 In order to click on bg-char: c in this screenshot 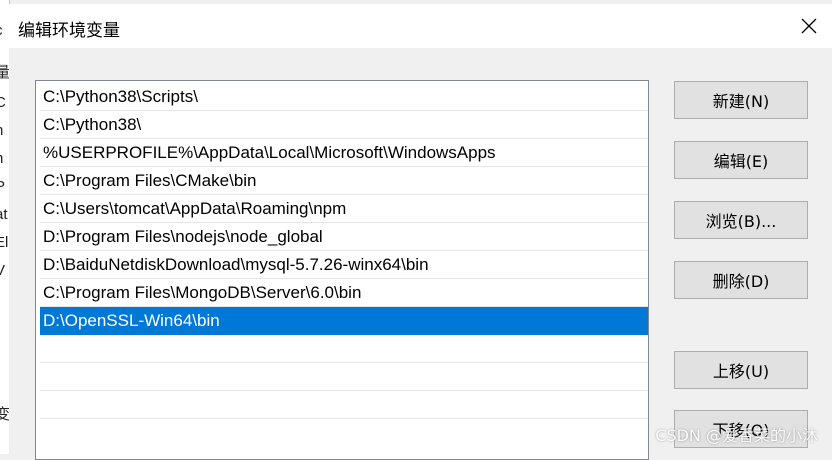, I will do `click(1, 31)`.